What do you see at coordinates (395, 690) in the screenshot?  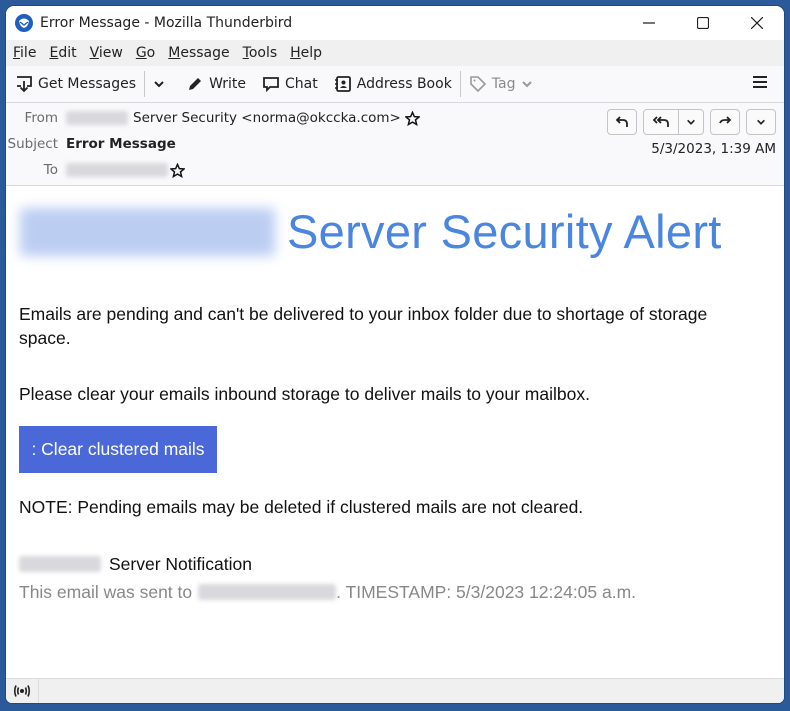 I see `status-bar` at bounding box center [395, 690].